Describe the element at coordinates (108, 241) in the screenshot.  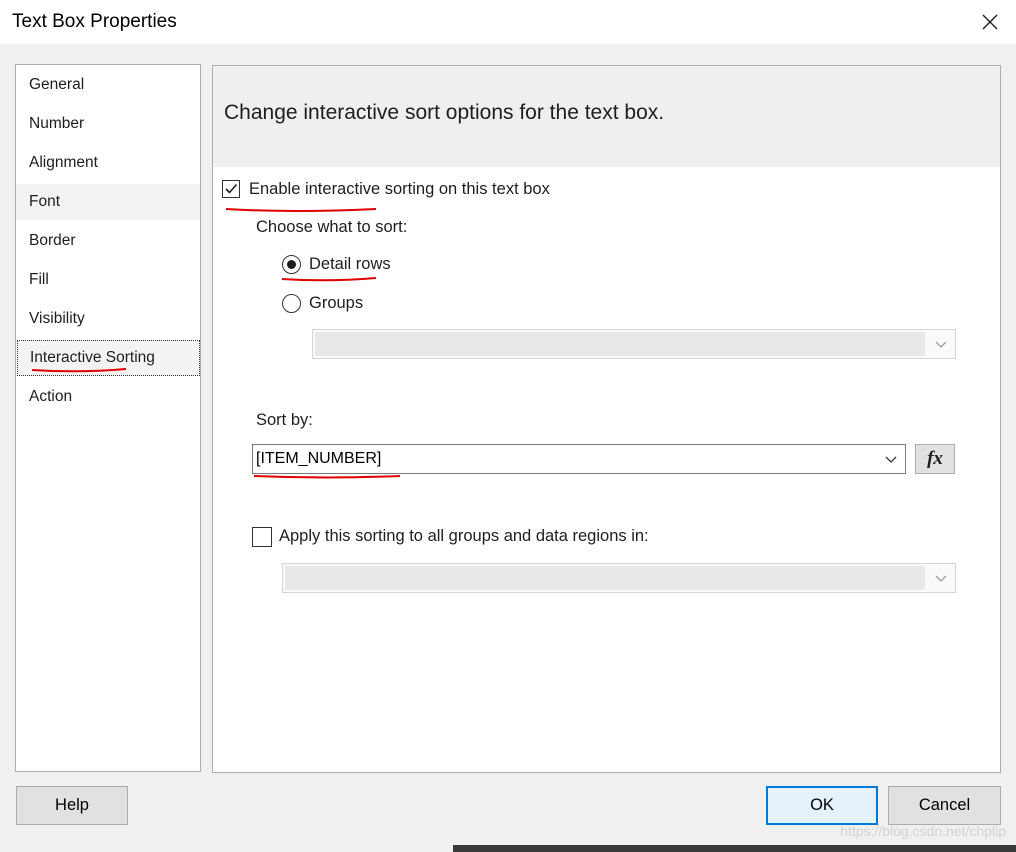
I see `nav-item-border: Border` at that location.